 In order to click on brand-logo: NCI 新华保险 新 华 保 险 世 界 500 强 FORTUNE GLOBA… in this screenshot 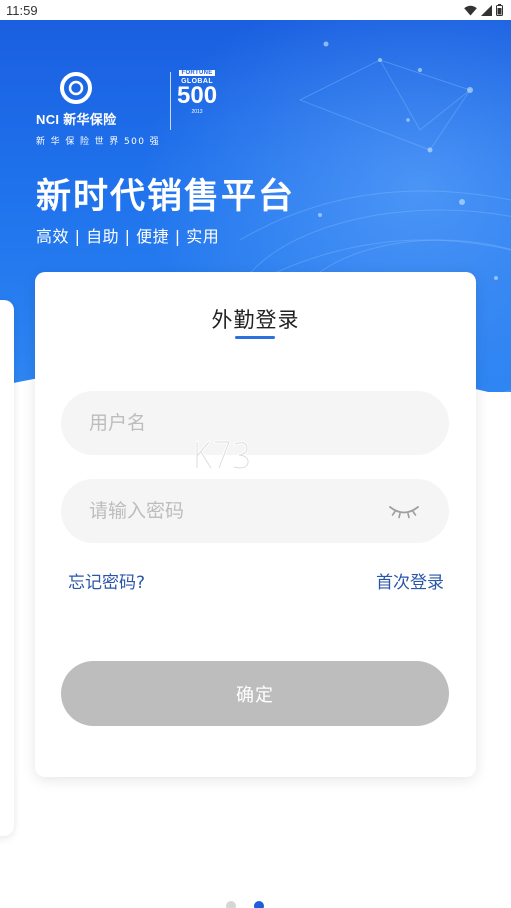, I will do `click(126, 108)`.